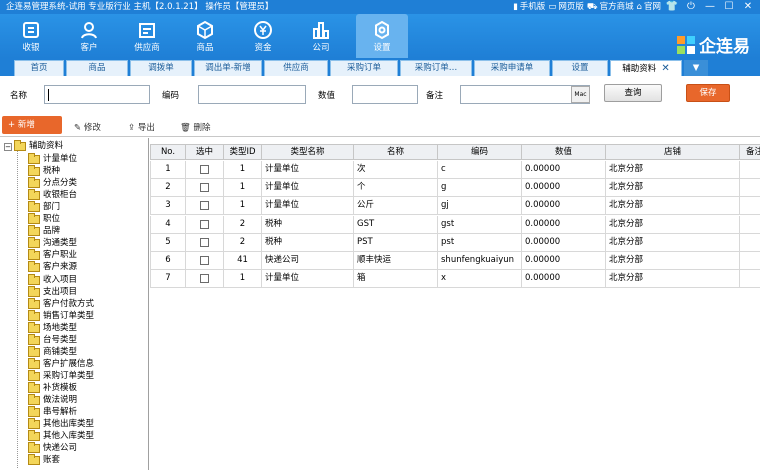 This screenshot has height=470, width=760. Describe the element at coordinates (455, 242) in the screenshot. I see `table-row: 5 2 税种 PST pst 0.00000 北京分部` at that location.